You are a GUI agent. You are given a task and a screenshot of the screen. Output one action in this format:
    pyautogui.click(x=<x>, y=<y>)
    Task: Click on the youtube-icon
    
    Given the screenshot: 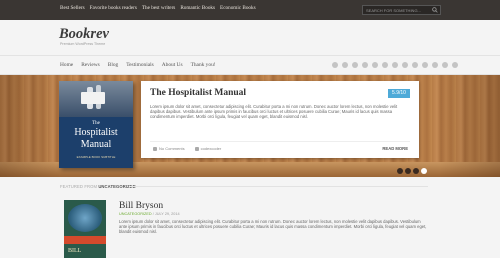 What is the action you would take?
    pyautogui.click(x=405, y=65)
    